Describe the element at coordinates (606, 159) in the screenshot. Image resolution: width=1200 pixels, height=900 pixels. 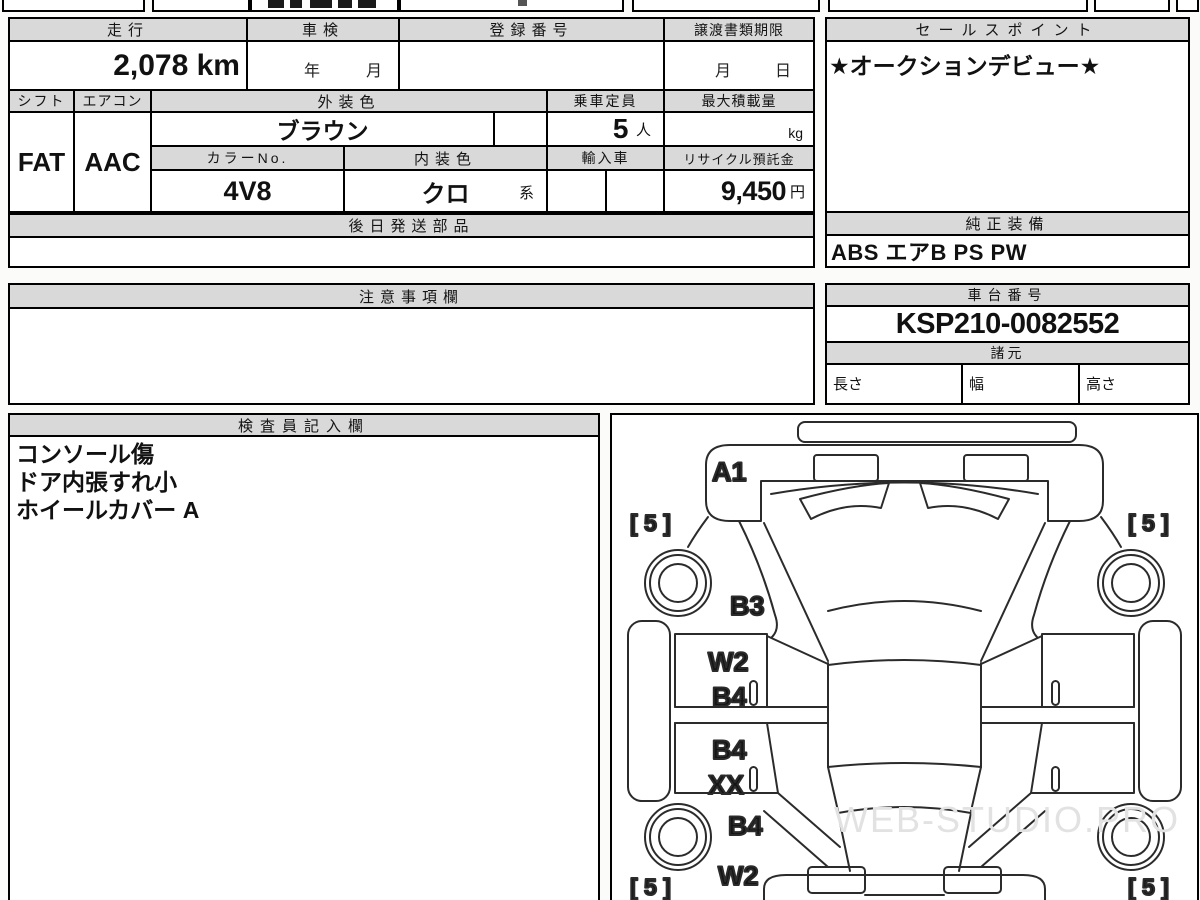
I see `import-car-header: 輸入車` at that location.